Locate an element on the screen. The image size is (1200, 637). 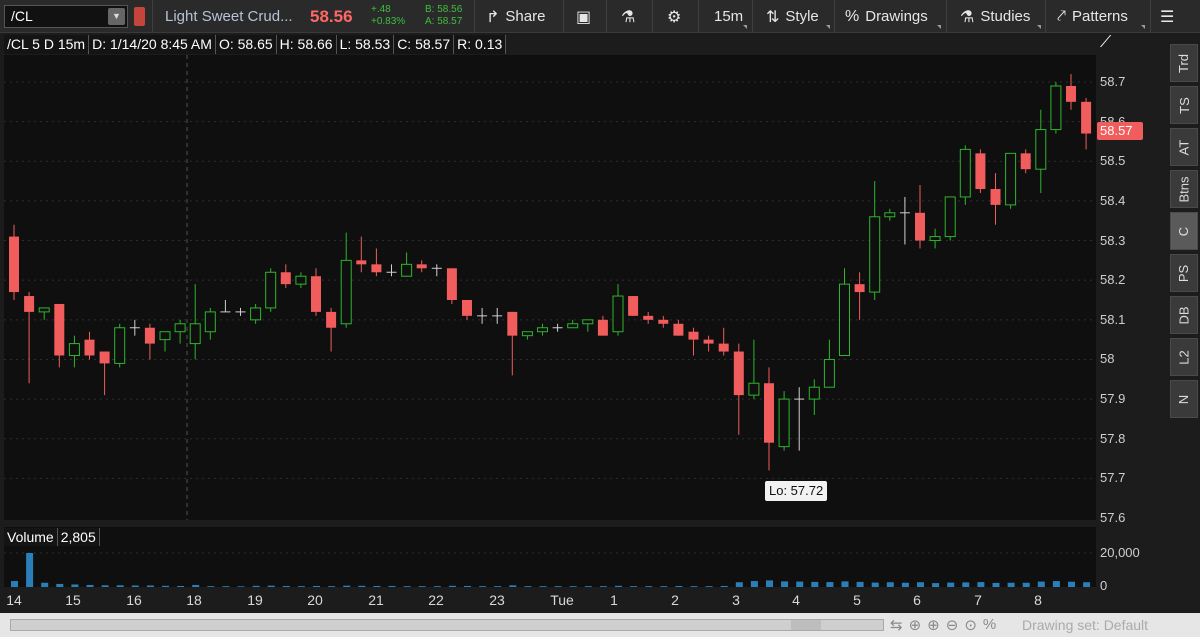
chart-style-icon: ⟋ is located at coordinates (1112, 44).